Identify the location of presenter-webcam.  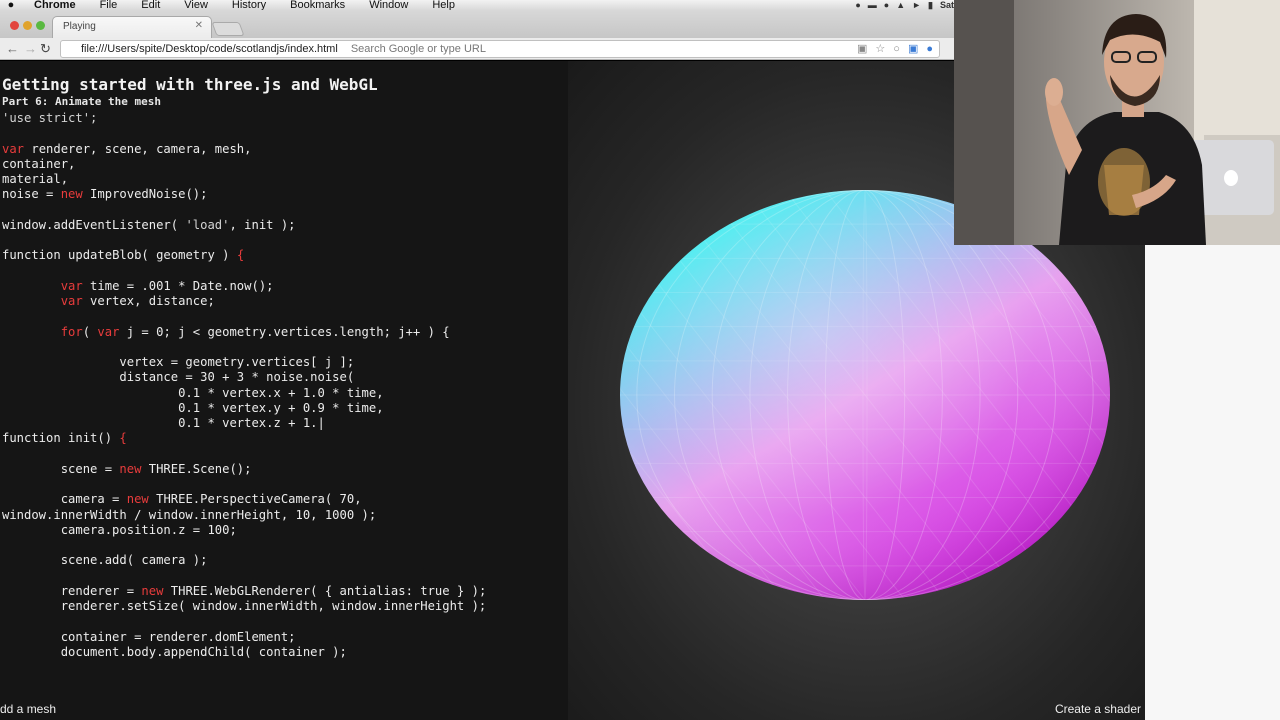
(1117, 122).